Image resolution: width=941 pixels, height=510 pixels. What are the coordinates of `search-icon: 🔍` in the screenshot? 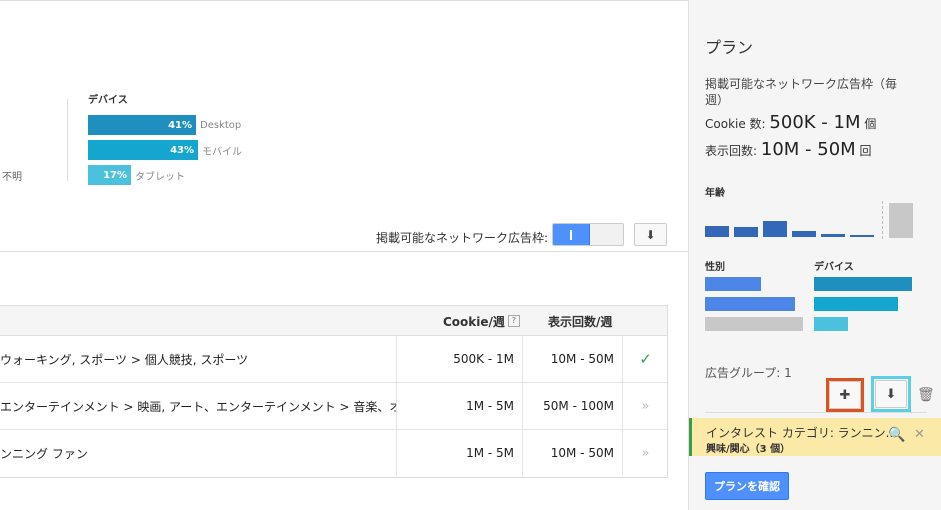 It's located at (896, 435).